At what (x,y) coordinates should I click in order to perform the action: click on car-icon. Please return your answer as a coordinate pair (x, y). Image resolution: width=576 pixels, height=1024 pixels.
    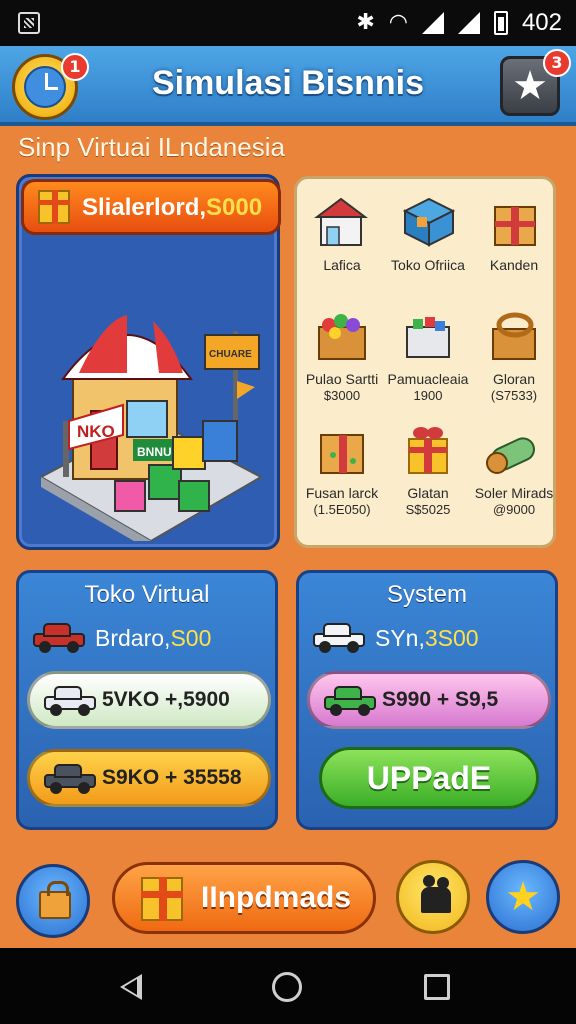
    Looking at the image, I should click on (59, 638).